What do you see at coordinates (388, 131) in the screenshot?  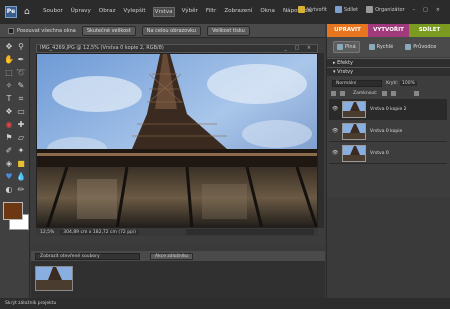 I see `layer-row-1: 👁 Vrstva 0 kopie` at bounding box center [388, 131].